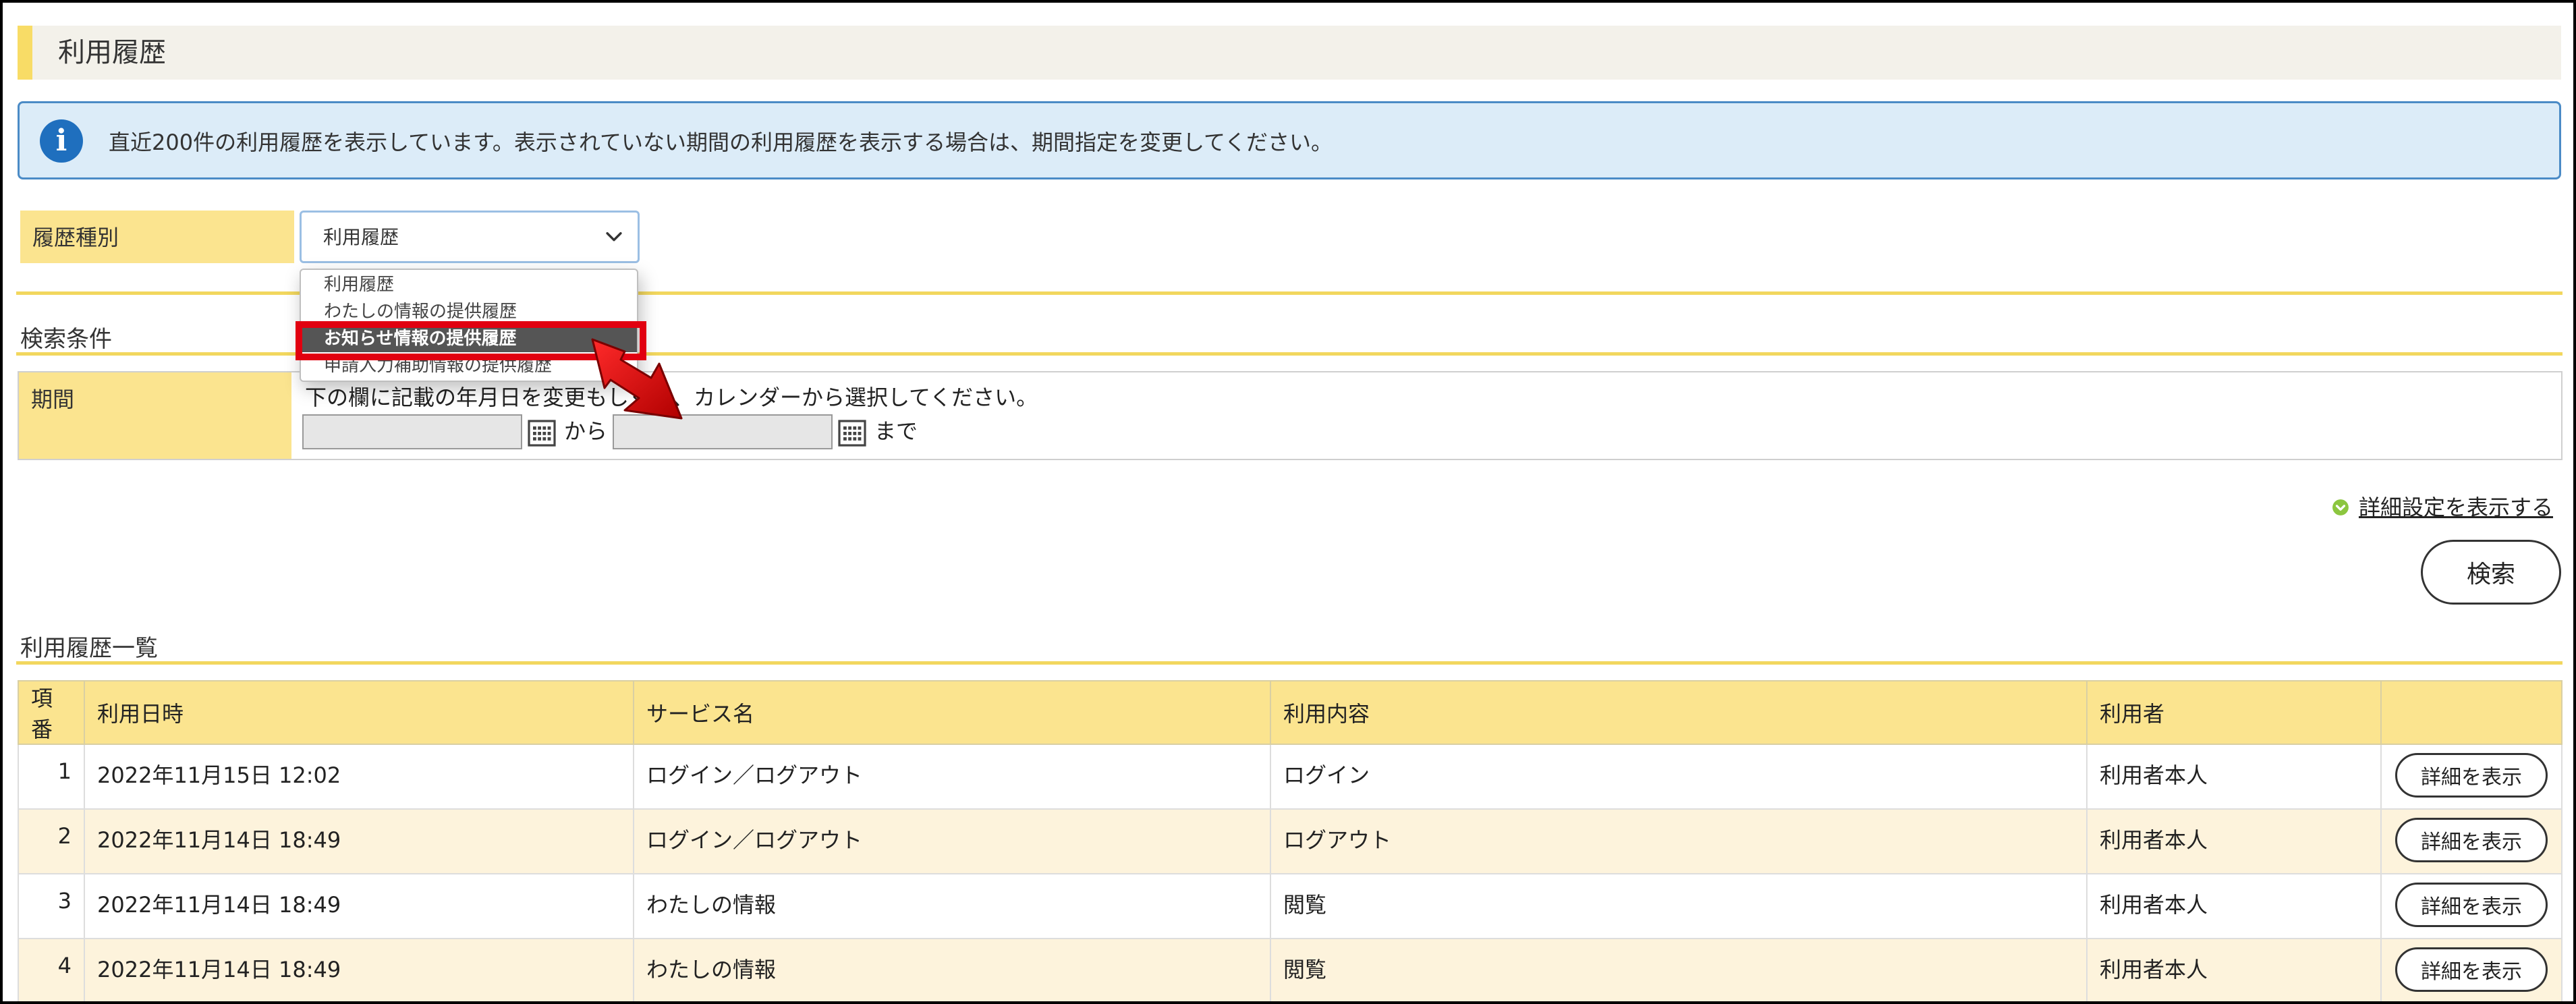 This screenshot has height=1004, width=2576. What do you see at coordinates (1679, 841) in the screenshot?
I see `cell-content: ログアウト` at bounding box center [1679, 841].